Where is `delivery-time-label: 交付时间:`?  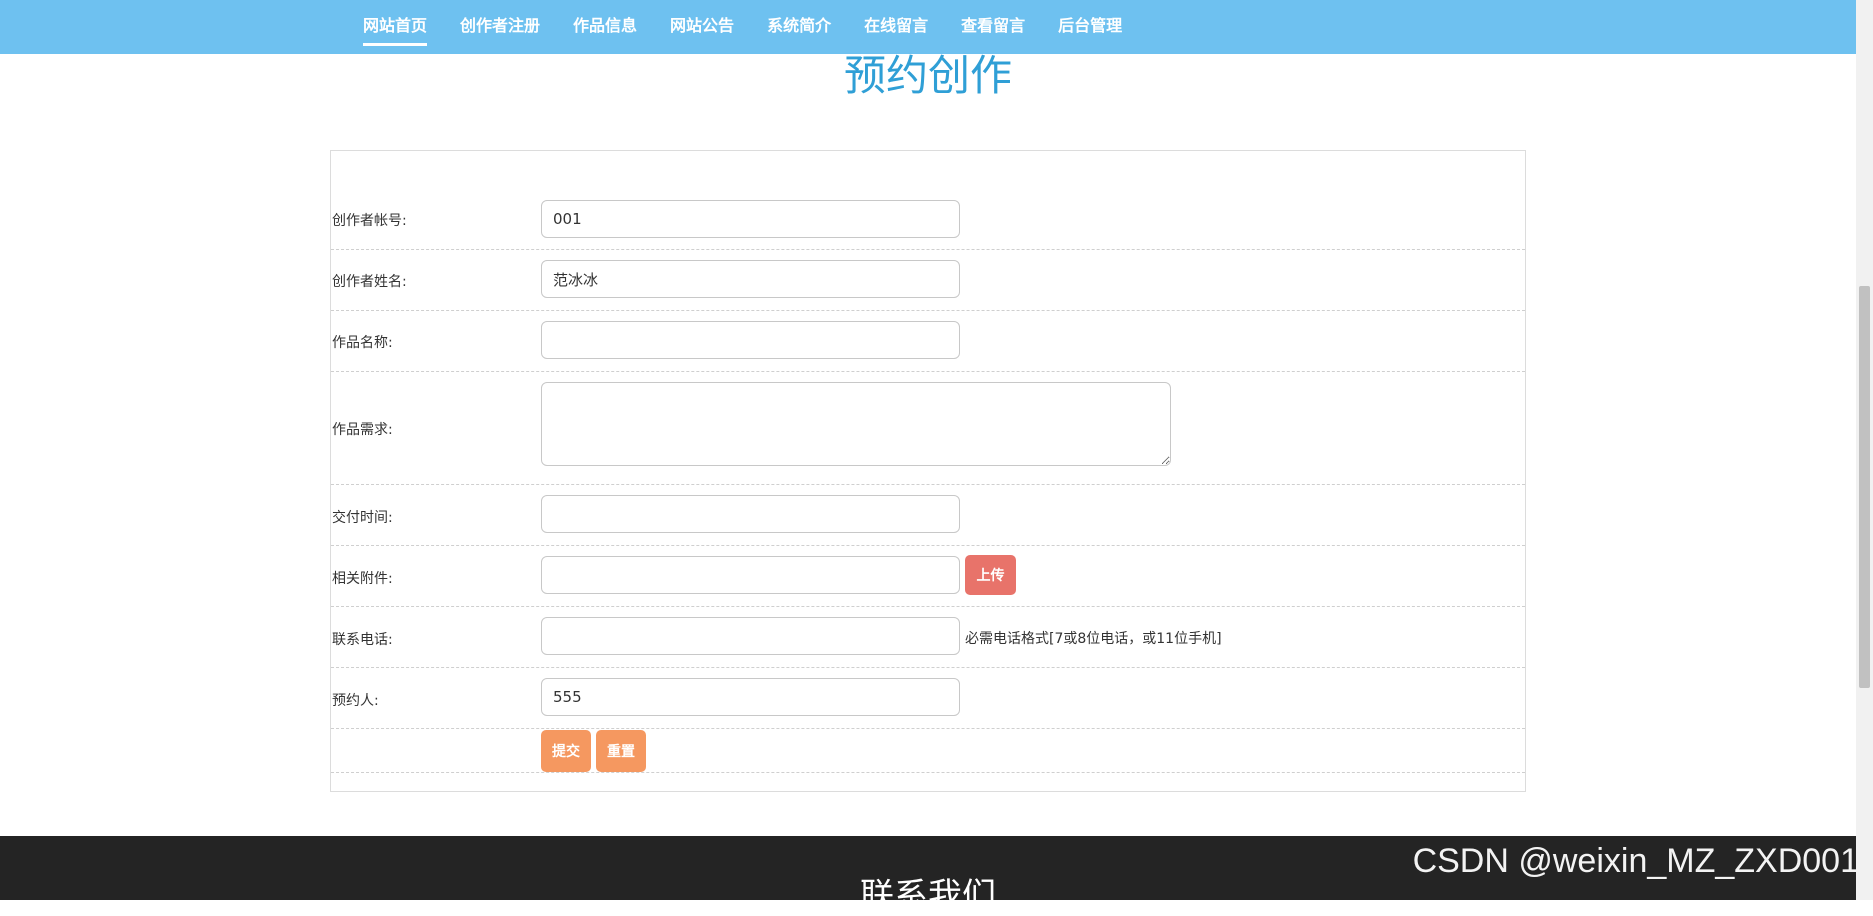 delivery-time-label: 交付时间: is located at coordinates (362, 518).